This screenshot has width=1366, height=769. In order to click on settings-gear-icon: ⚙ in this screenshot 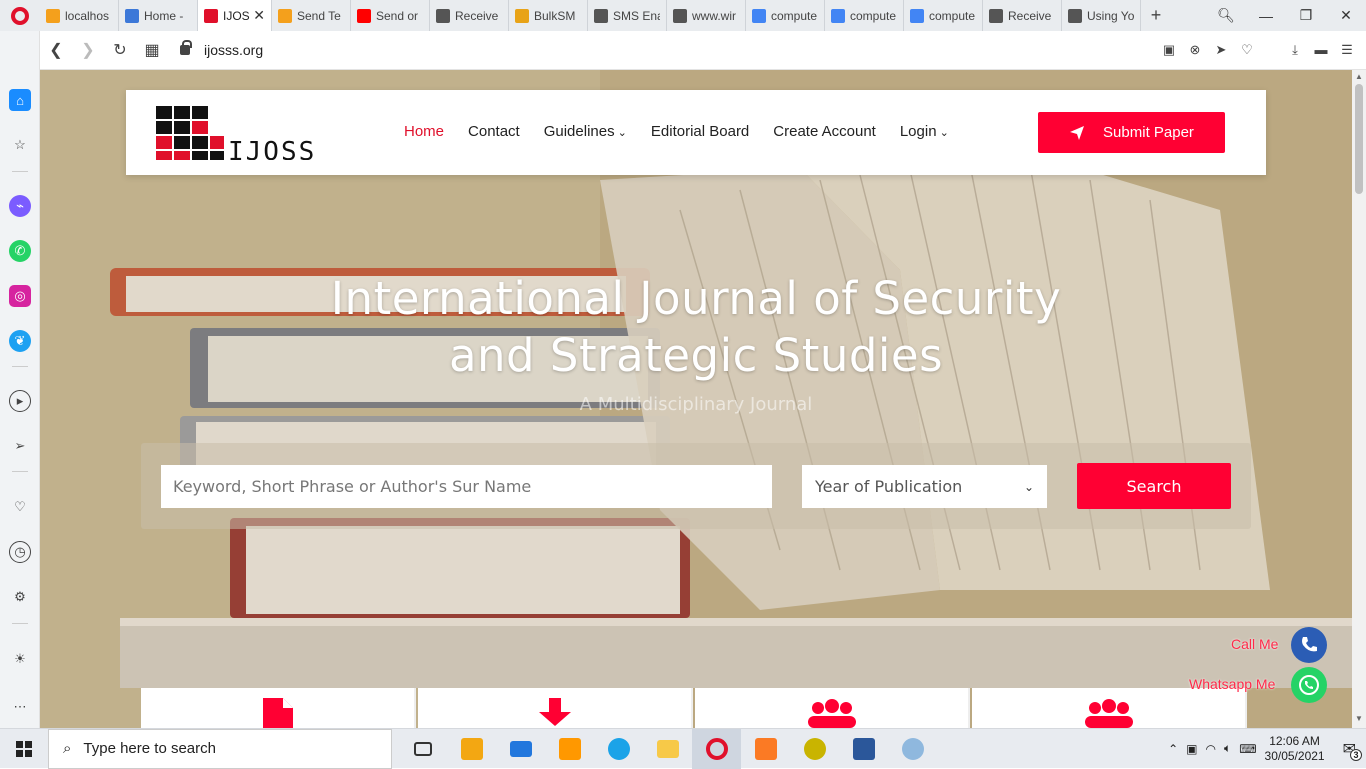, I will do `click(20, 597)`.